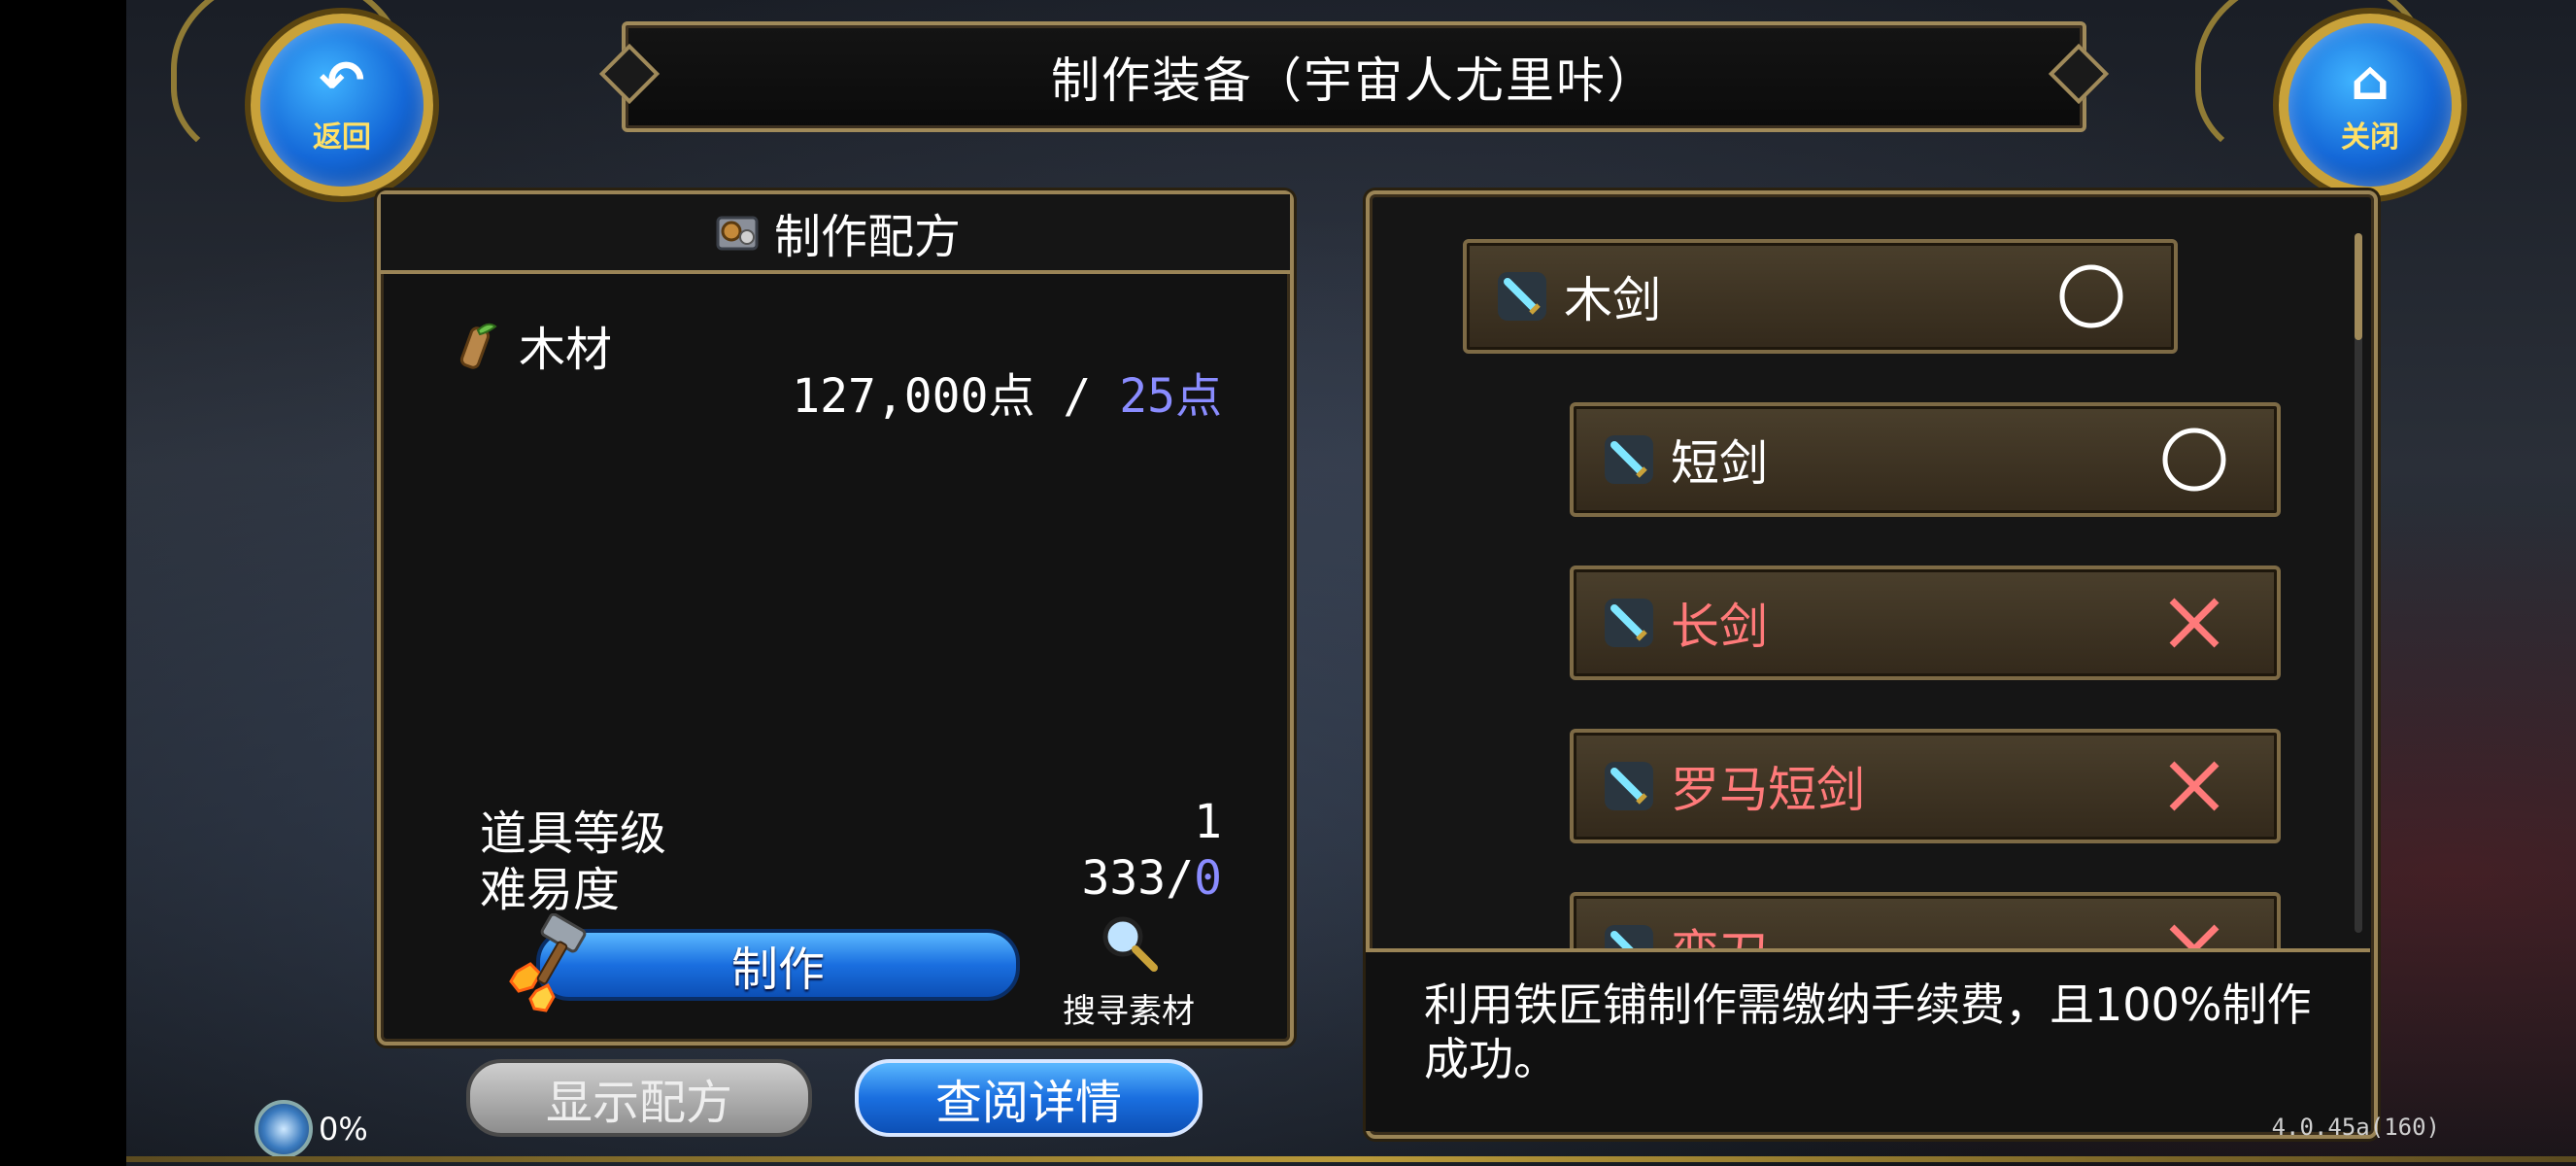 The width and height of the screenshot is (2576, 1166). What do you see at coordinates (737, 233) in the screenshot?
I see `recipe-book-icon` at bounding box center [737, 233].